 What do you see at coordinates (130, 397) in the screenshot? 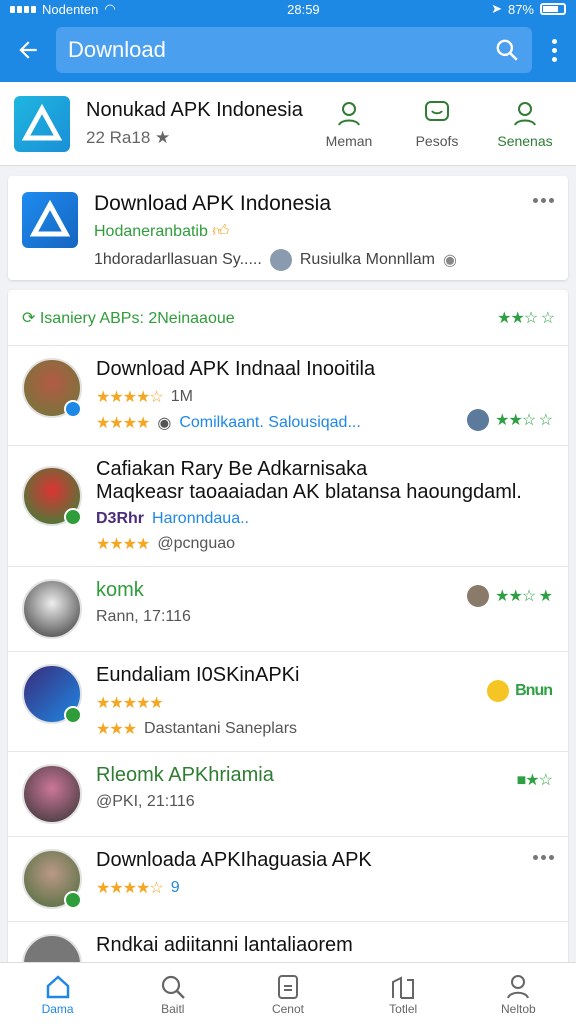
I see `rating-stars: ★★★★☆` at bounding box center [130, 397].